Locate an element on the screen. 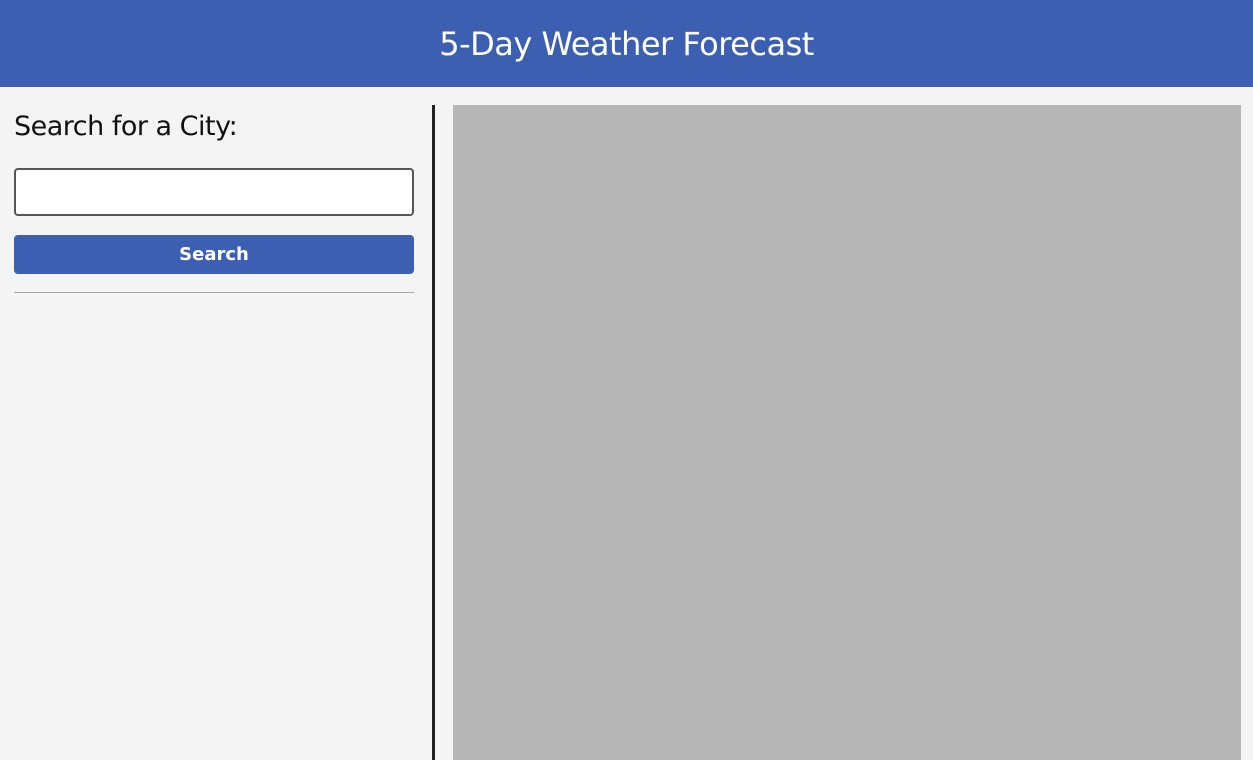 Image resolution: width=1253 pixels, height=760 pixels. search-history-divider is located at coordinates (214, 292).